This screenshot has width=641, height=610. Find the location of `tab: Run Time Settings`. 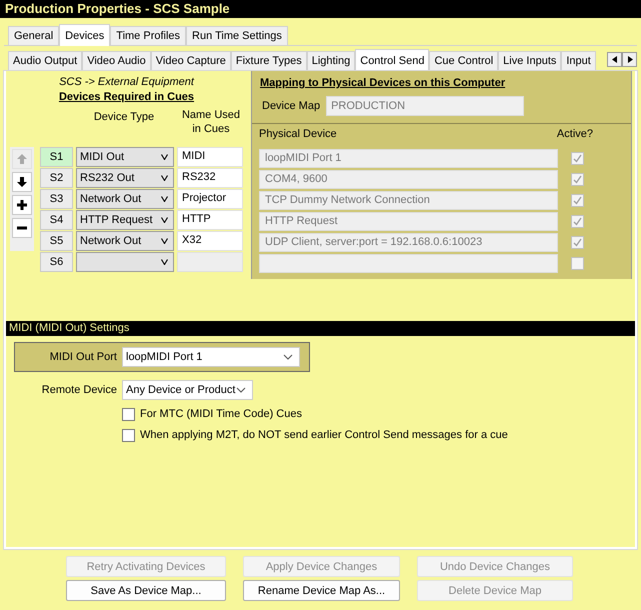

tab: Run Time Settings is located at coordinates (237, 35).